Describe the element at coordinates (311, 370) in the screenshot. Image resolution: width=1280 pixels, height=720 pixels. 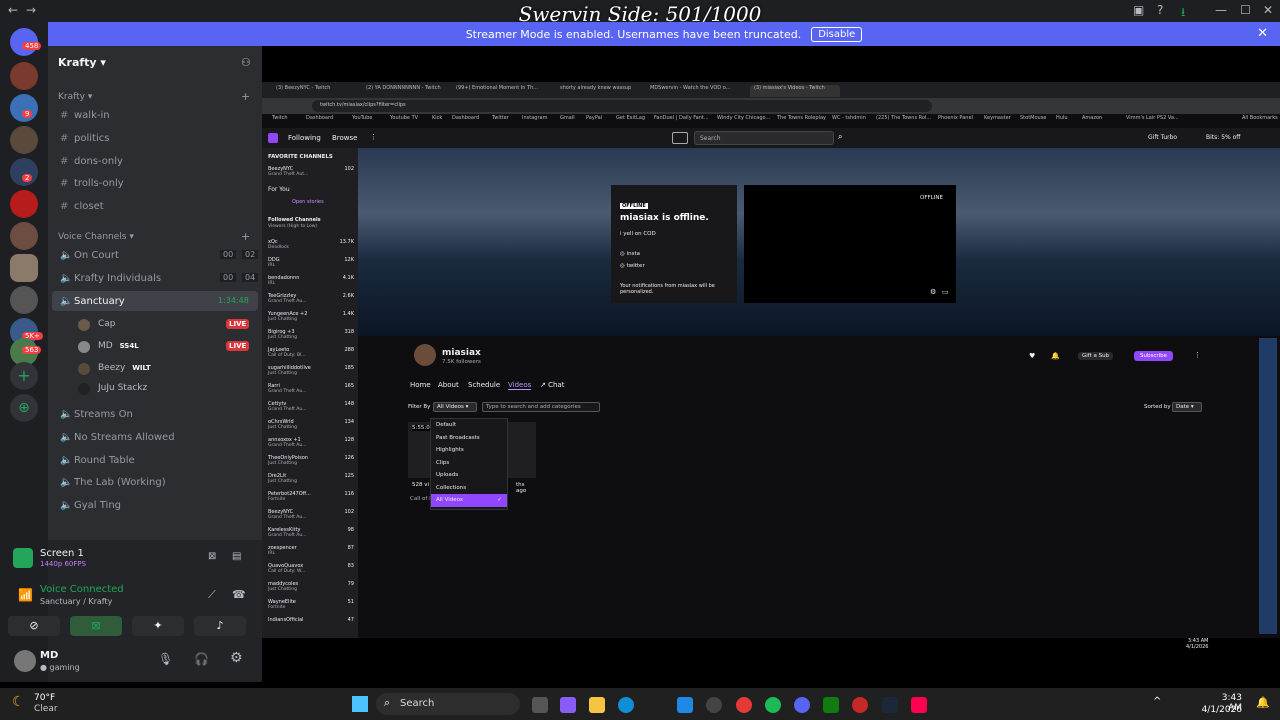
I see `sidebar-channel: sugarhilliddotlive Just Chatting 185` at that location.